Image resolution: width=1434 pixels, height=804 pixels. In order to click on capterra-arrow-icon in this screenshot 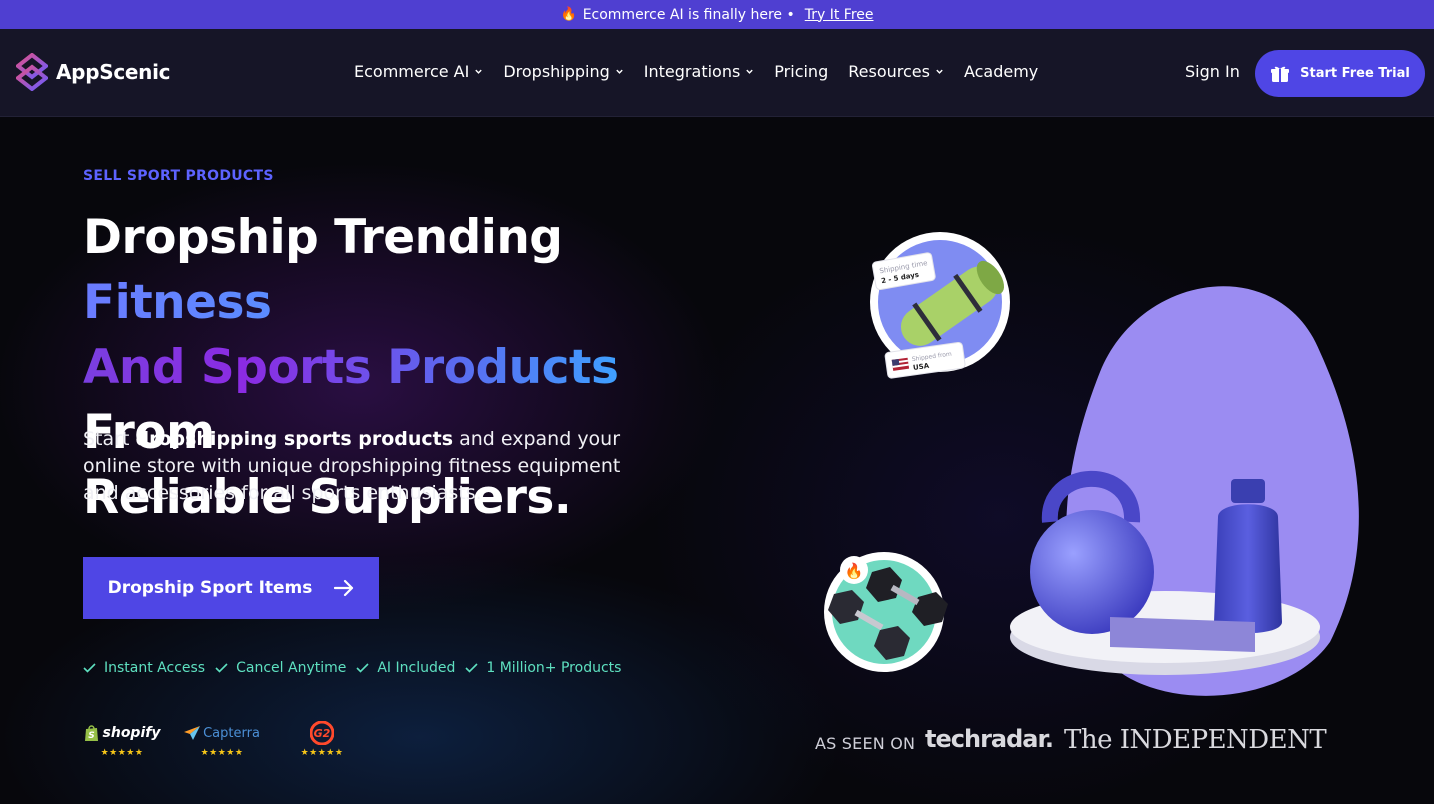, I will do `click(192, 733)`.